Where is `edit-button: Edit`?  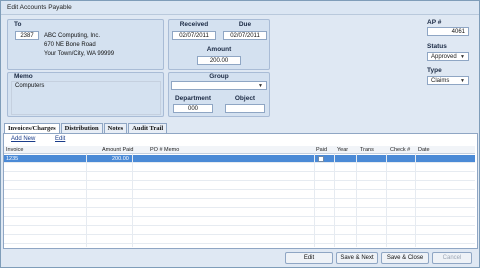
edit-button: Edit is located at coordinates (309, 258).